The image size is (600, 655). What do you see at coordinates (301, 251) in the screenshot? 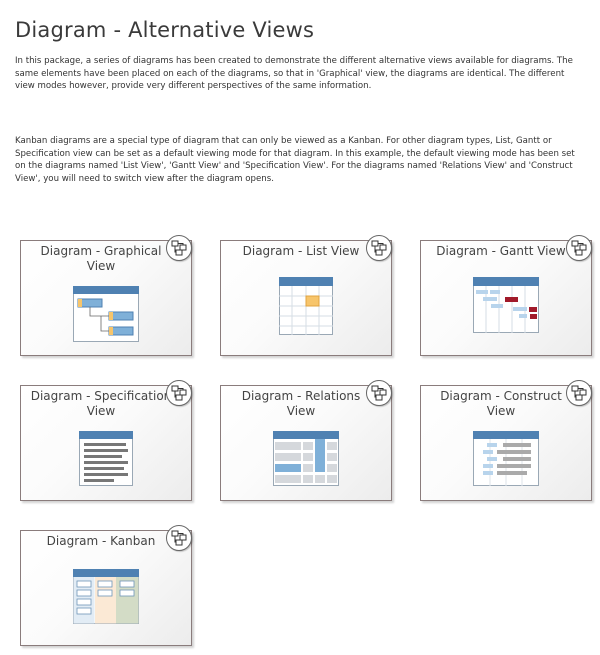
I see `tile-label: Diagram - List View` at bounding box center [301, 251].